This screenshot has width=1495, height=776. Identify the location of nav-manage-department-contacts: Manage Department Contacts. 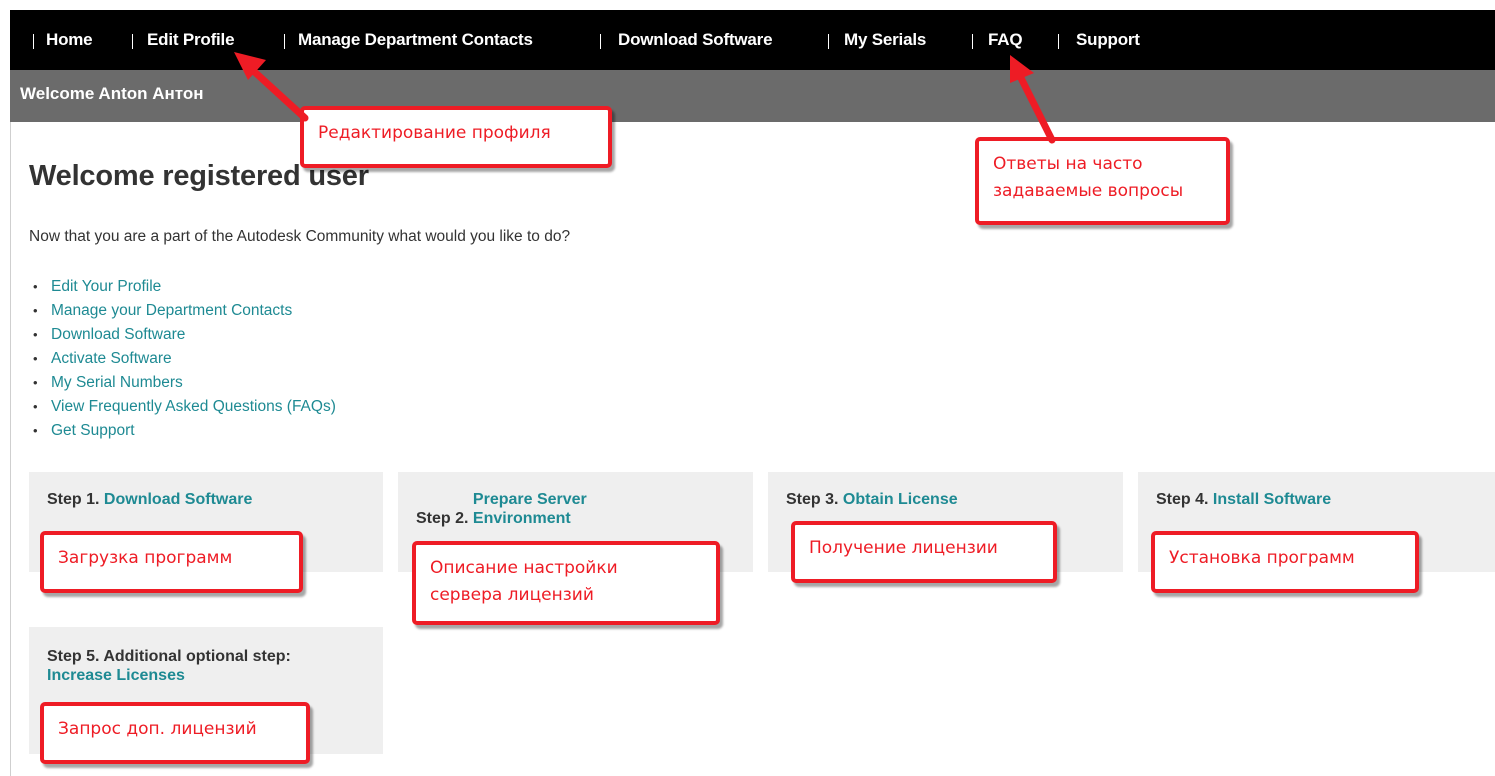
(415, 40).